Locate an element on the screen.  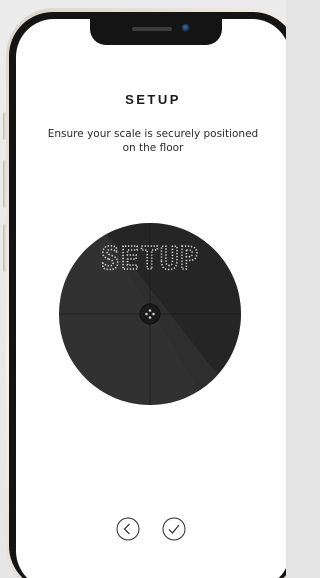
notch is located at coordinates (156, 32).